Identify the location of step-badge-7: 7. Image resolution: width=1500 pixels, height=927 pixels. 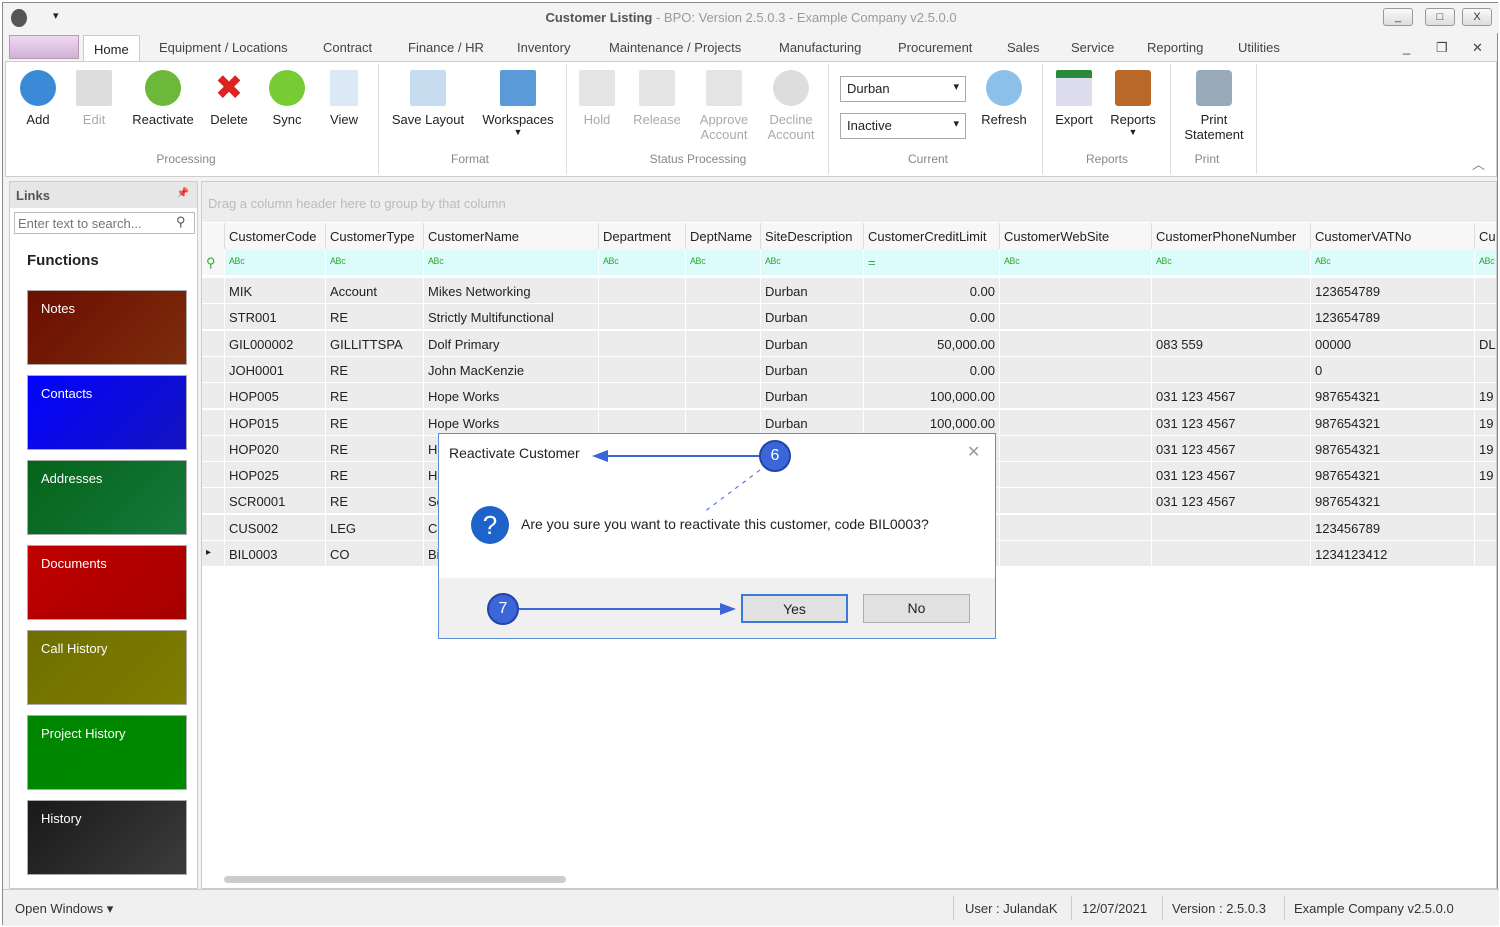
(503, 609).